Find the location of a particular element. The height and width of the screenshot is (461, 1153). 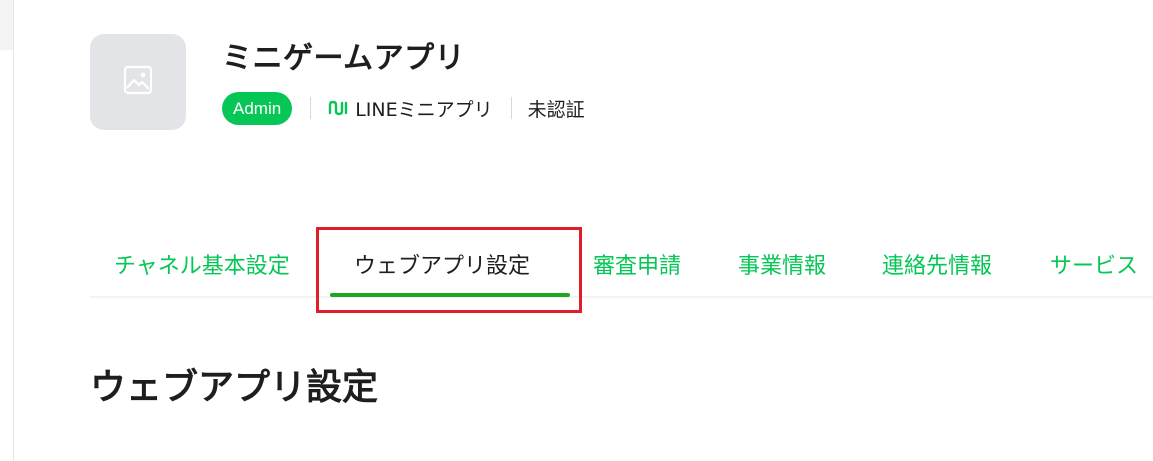

channel-type: LINEミニアプリ is located at coordinates (410, 108).